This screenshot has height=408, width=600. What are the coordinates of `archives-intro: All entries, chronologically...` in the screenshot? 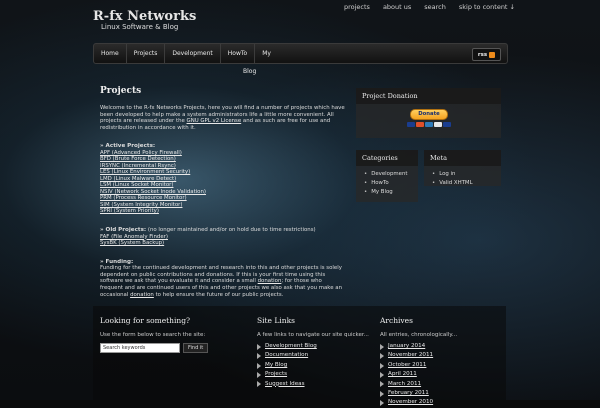 It's located at (419, 335).